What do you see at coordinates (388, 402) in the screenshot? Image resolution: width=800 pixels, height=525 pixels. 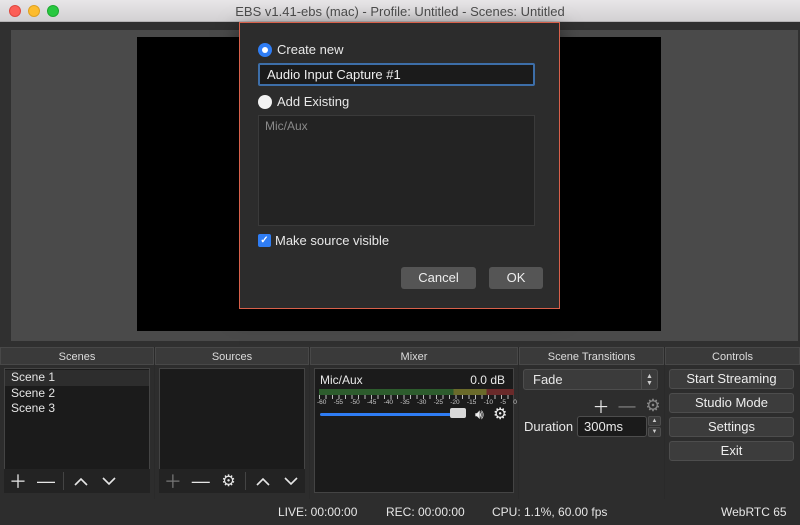 I see `meter-scale-label: -40` at bounding box center [388, 402].